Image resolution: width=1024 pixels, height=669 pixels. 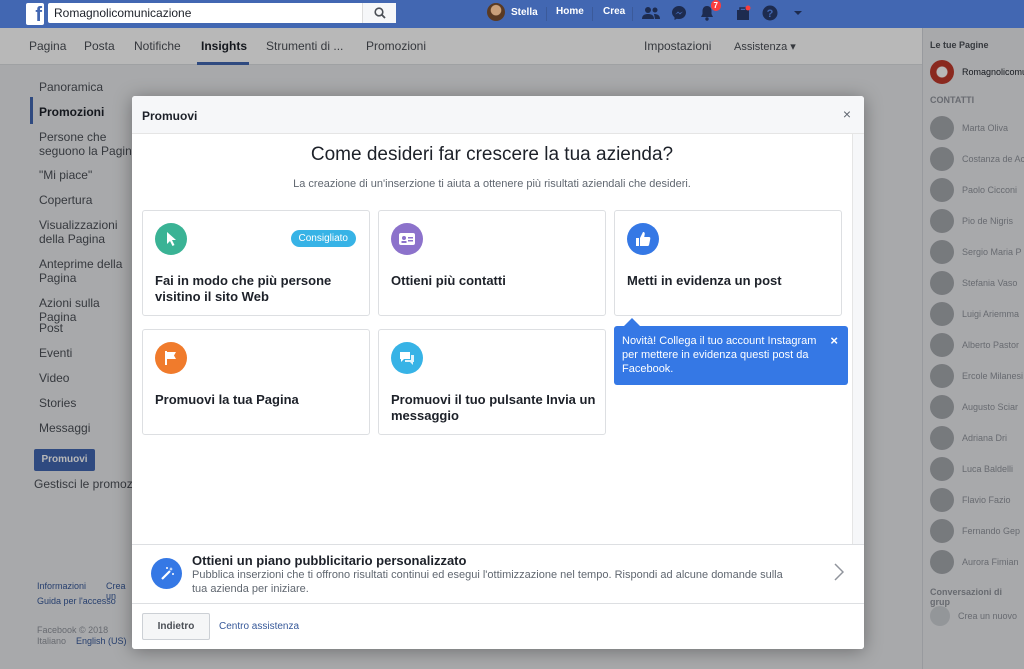 I want to click on avatar, so click(x=496, y=12).